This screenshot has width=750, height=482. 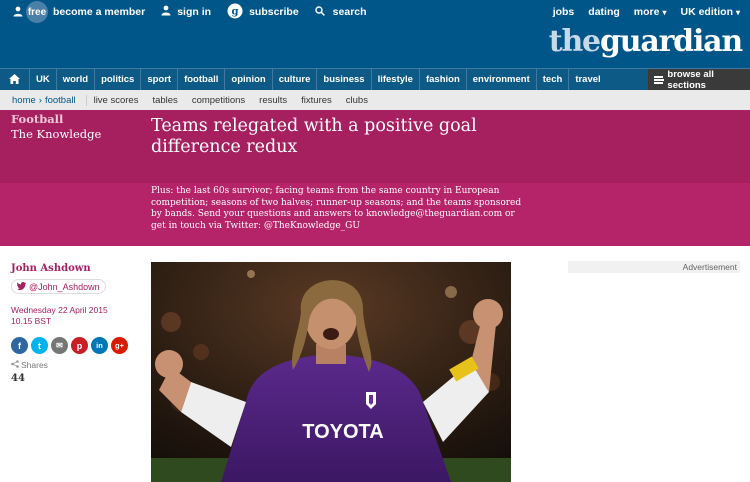 I want to click on nav-item-lifestyle: lifestyle, so click(x=396, y=79).